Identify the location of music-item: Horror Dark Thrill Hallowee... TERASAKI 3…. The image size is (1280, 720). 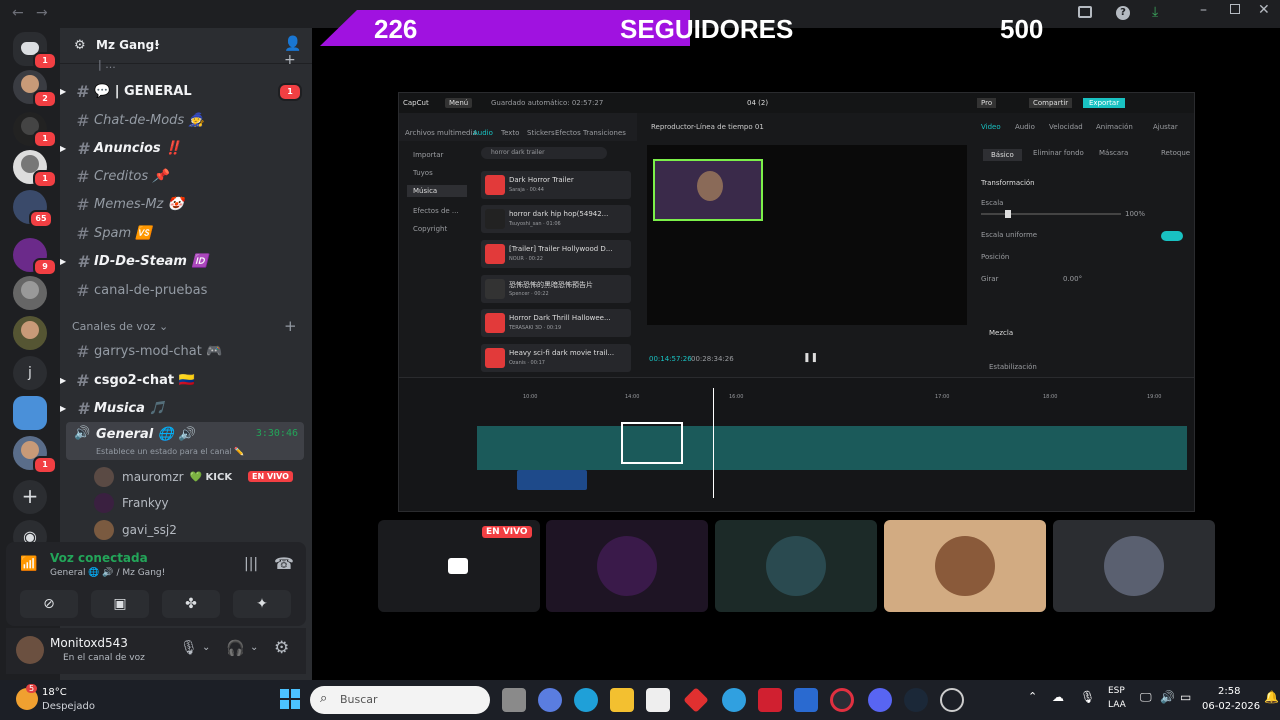
(556, 323).